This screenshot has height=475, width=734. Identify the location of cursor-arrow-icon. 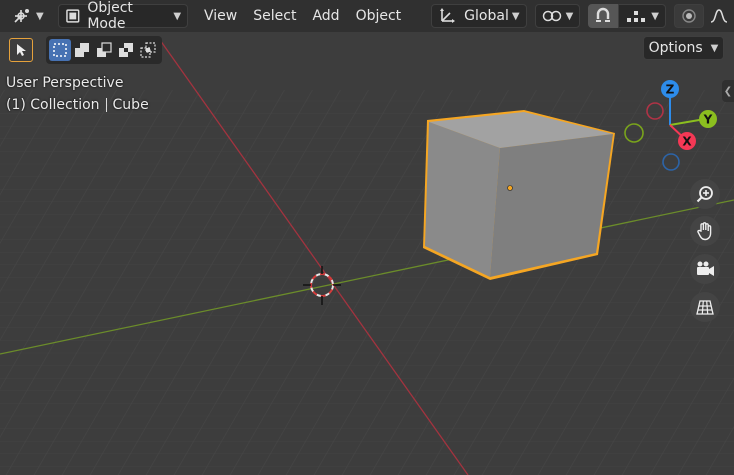
(21, 50).